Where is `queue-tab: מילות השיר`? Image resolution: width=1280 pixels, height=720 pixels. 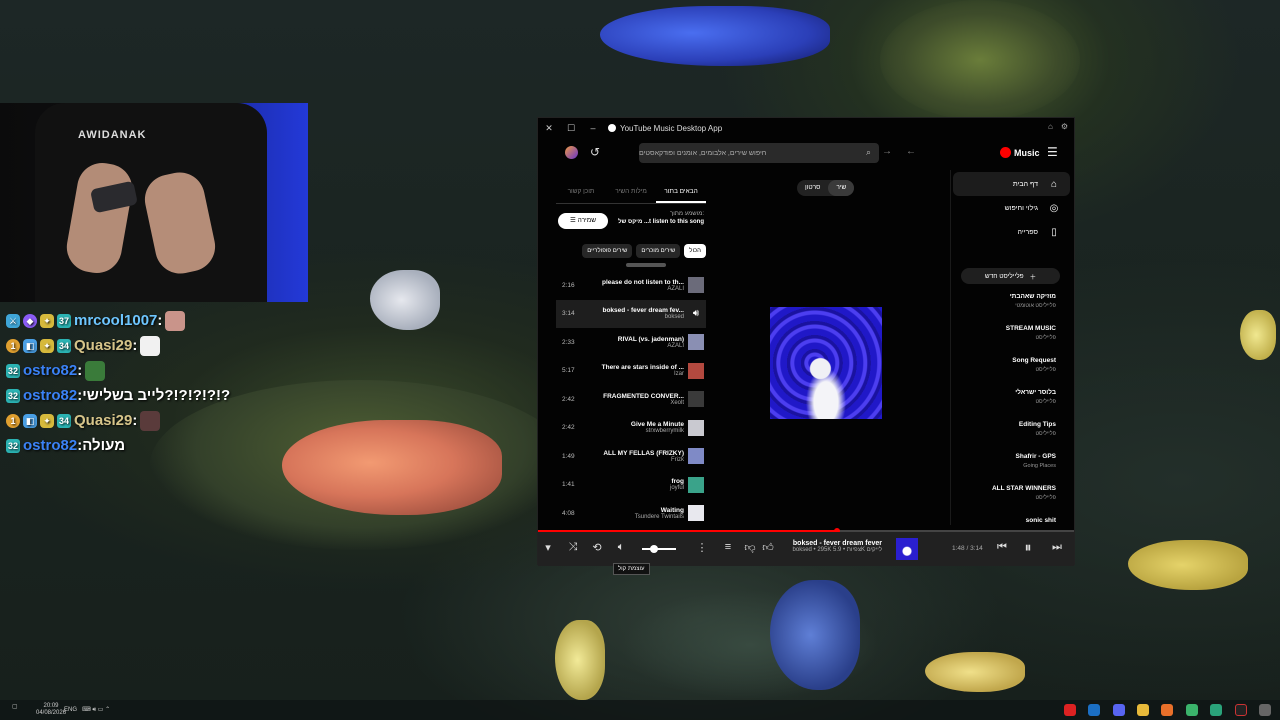
queue-tab: מילות השיר is located at coordinates (631, 191).